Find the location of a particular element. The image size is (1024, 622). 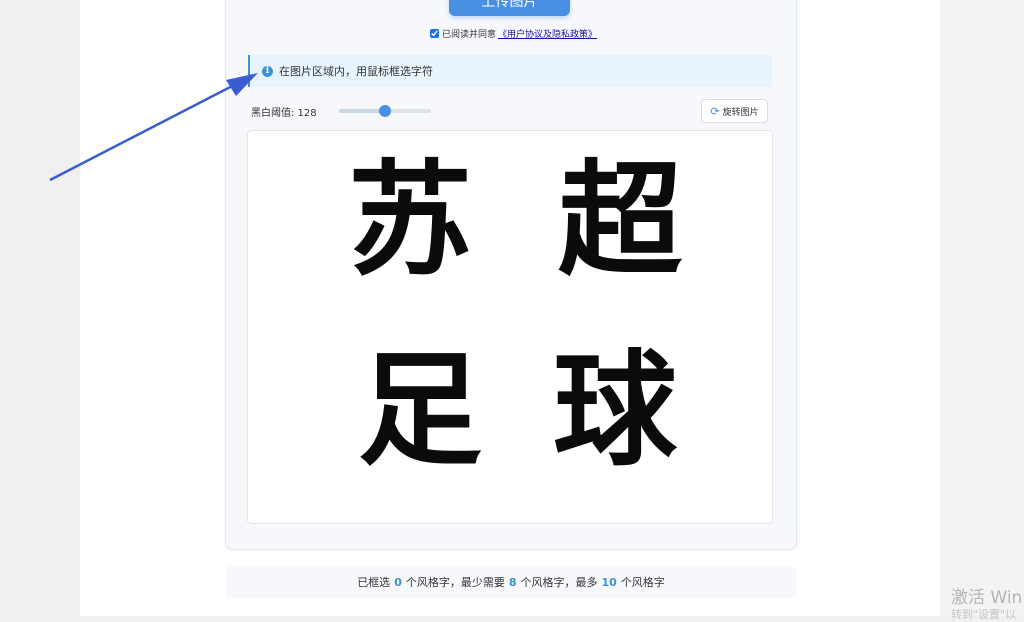

right-gutter is located at coordinates (982, 308).